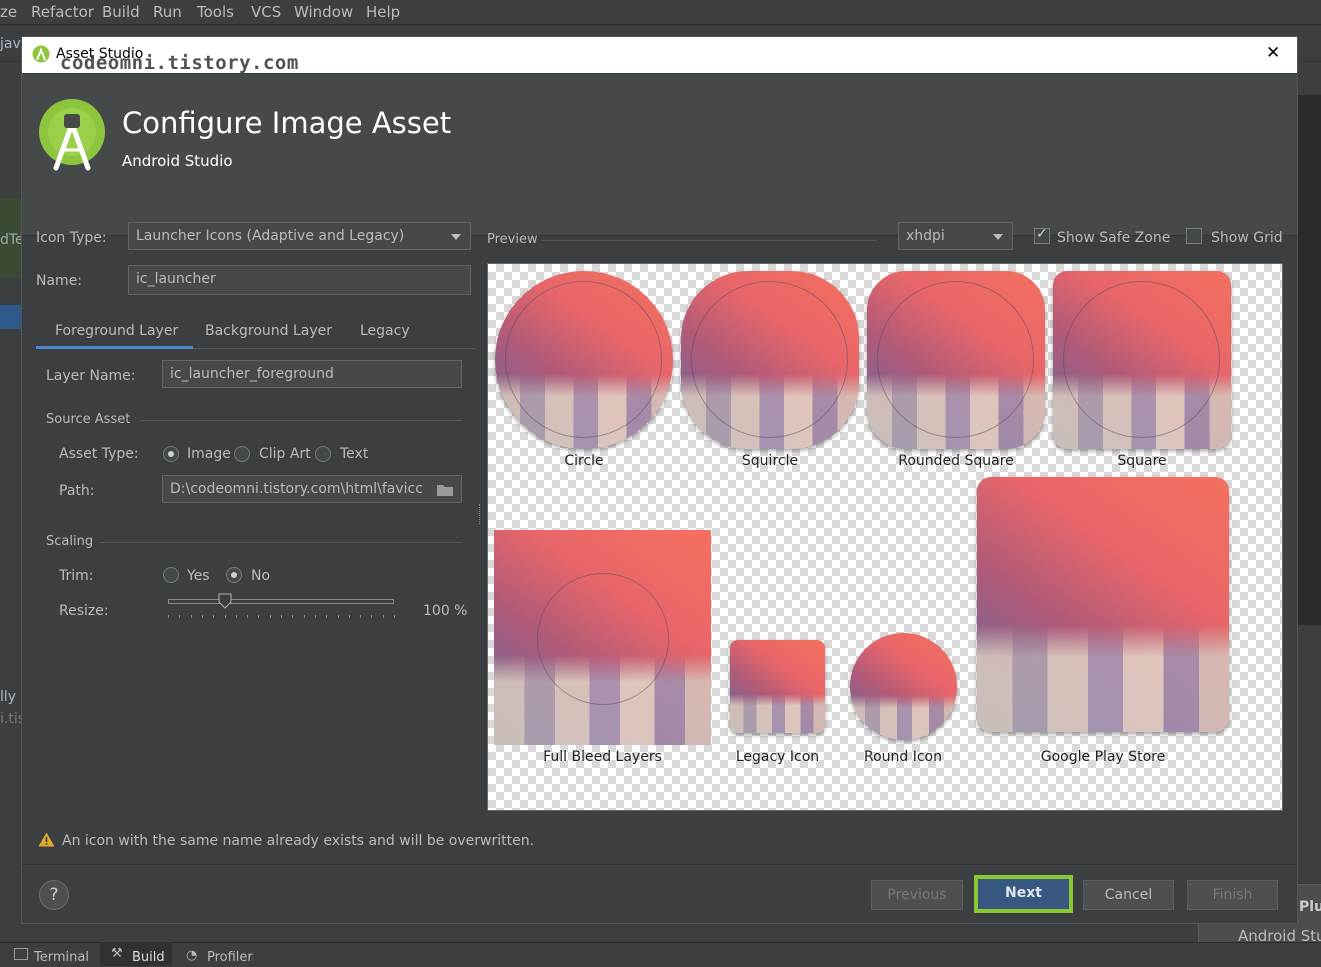 Image resolution: width=1321 pixels, height=967 pixels. Describe the element at coordinates (21, 954) in the screenshot. I see `terminal-icon` at that location.